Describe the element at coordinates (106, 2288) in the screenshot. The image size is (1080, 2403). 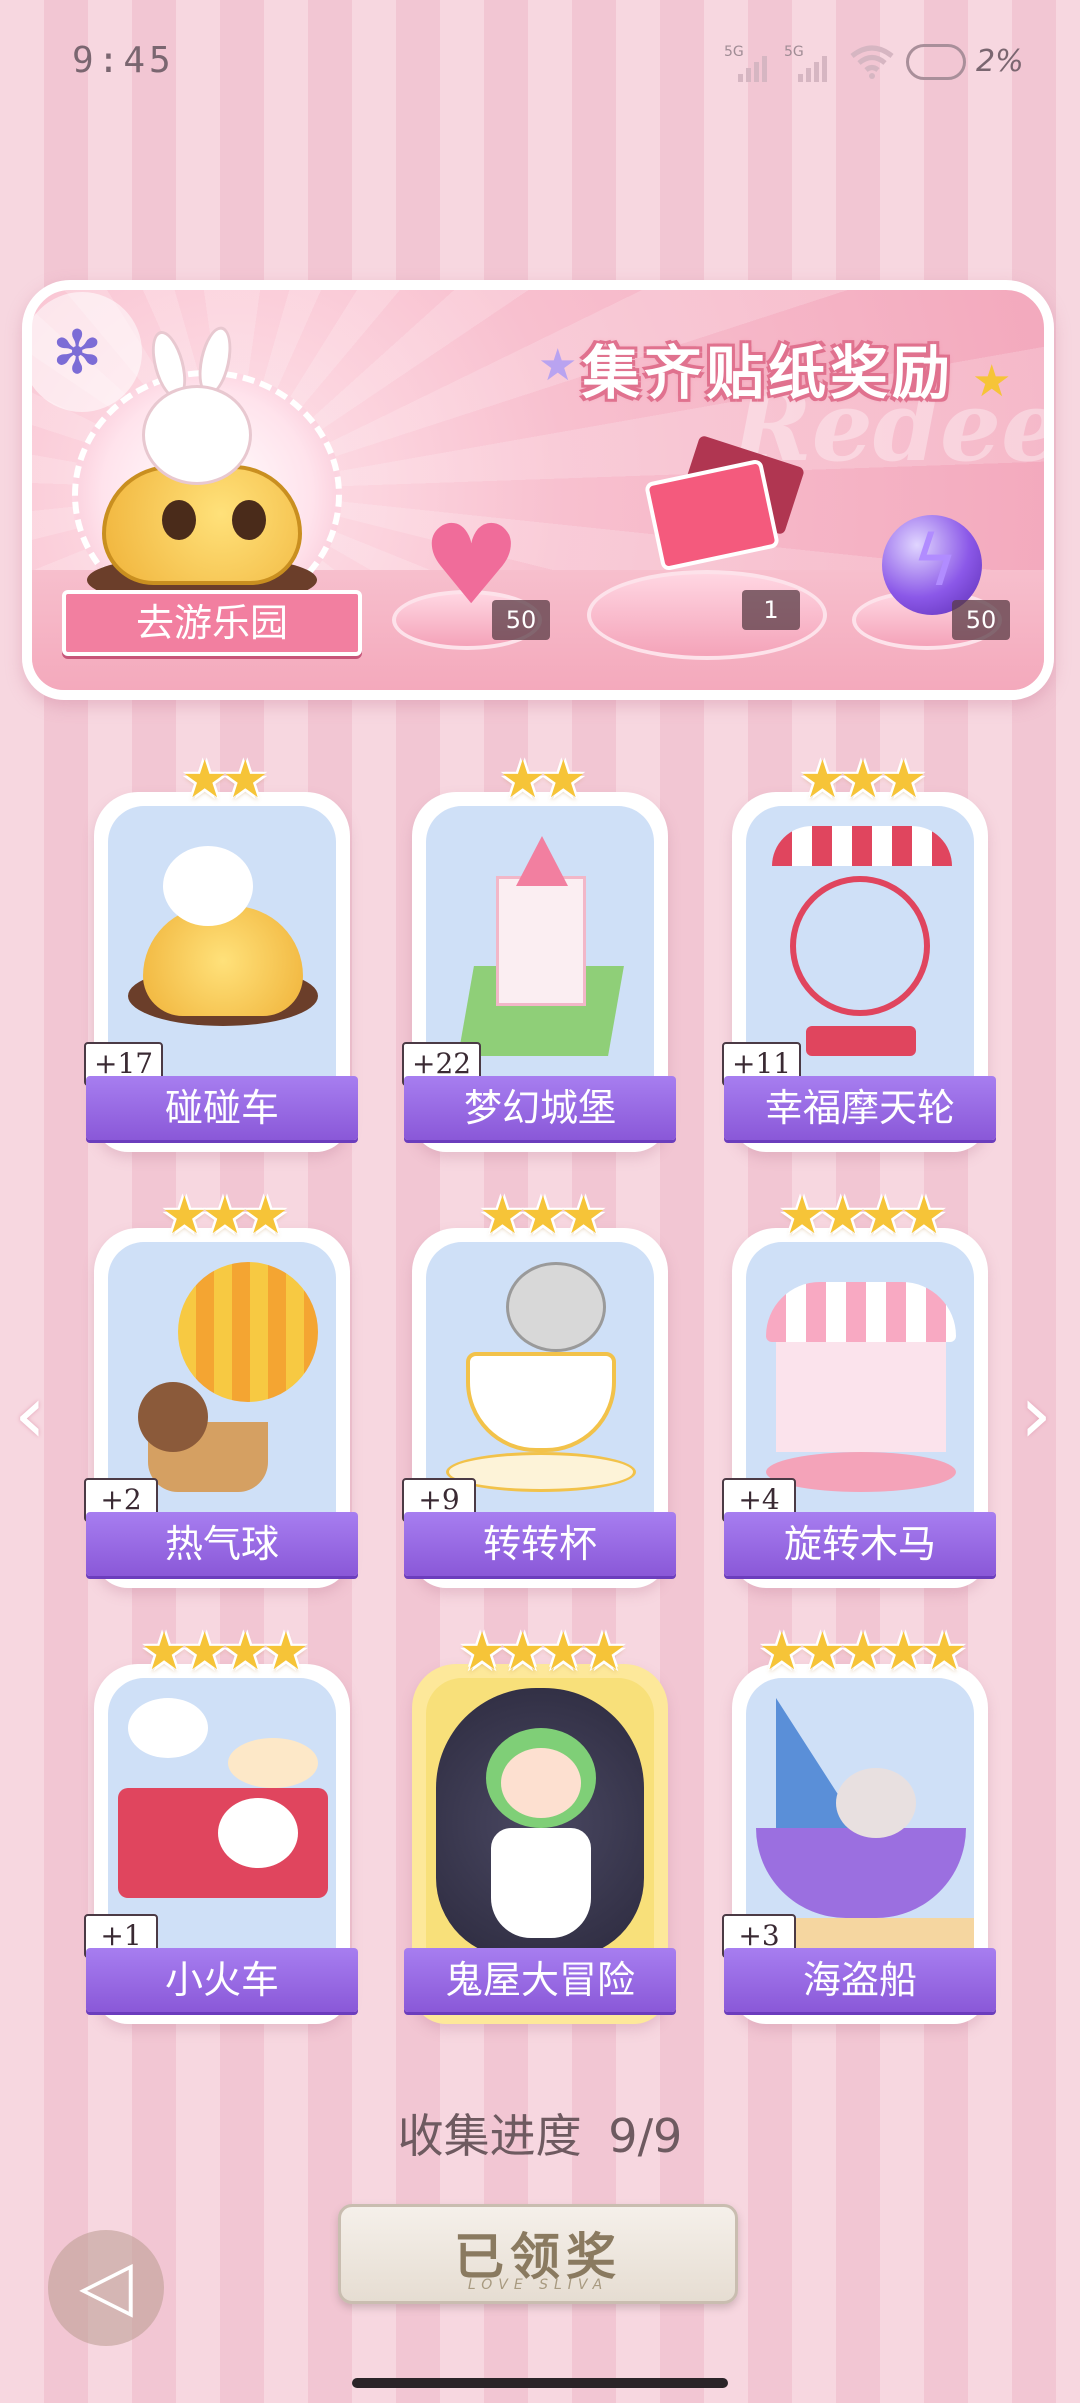
I see `back-button-icon: ◁` at that location.